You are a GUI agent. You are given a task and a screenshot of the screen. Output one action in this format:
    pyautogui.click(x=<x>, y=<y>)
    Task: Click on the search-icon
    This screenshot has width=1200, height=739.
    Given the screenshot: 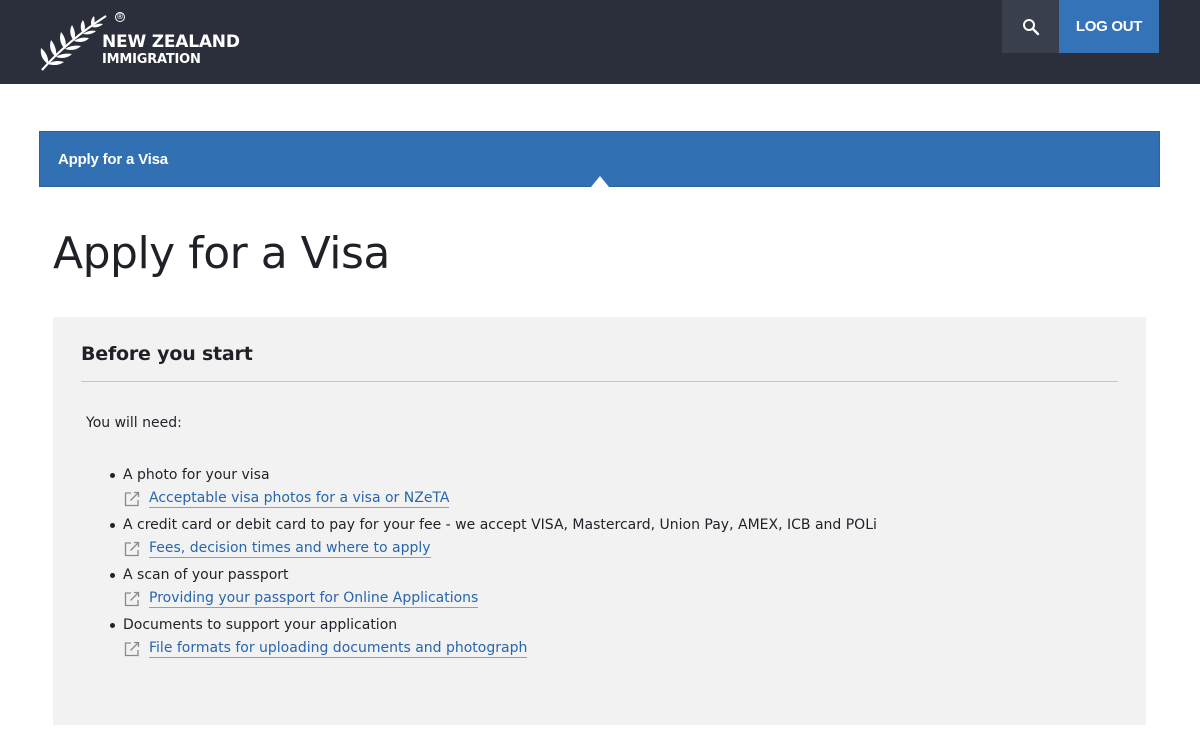 What is the action you would take?
    pyautogui.click(x=1030, y=26)
    